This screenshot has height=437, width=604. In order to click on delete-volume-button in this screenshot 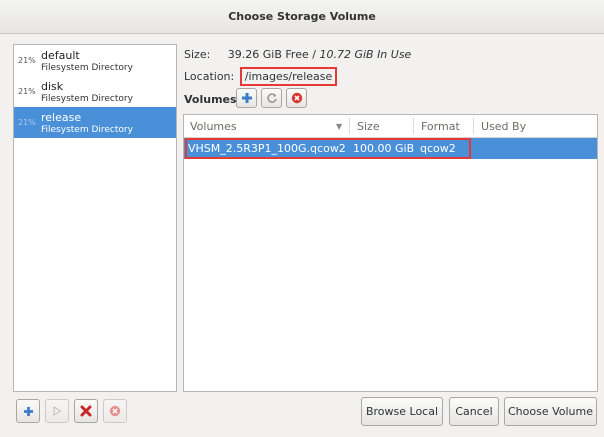, I will do `click(296, 98)`.